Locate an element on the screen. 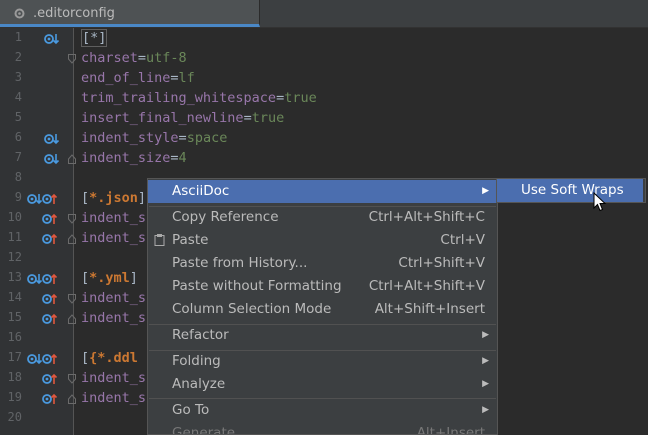  line-number: 18 is located at coordinates (14, 377).